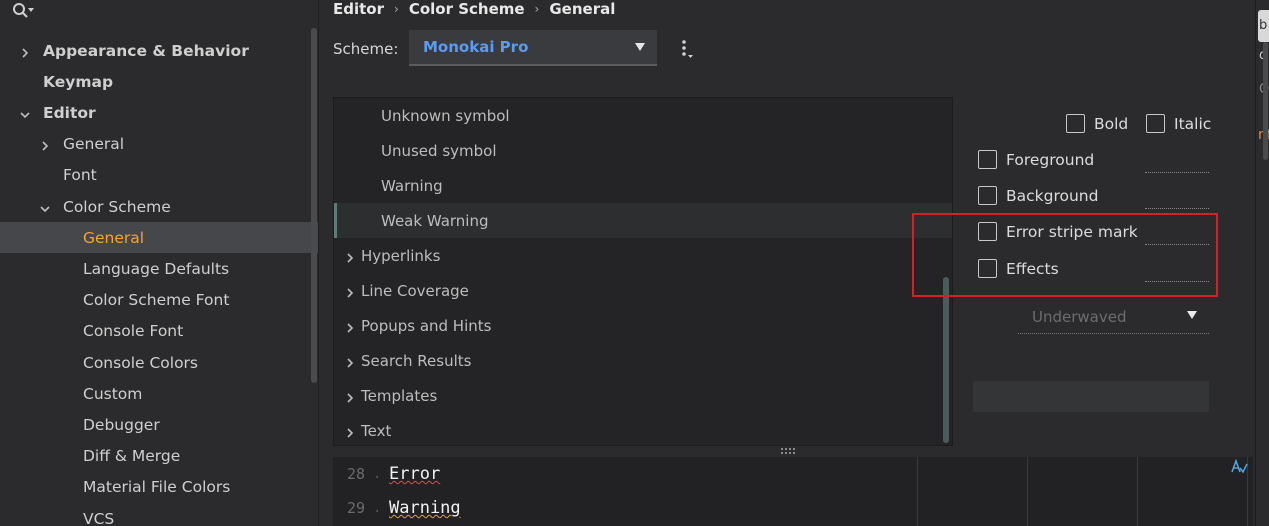 This screenshot has height=526, width=1269. I want to click on sidebar-item-editor: Editor, so click(159, 112).